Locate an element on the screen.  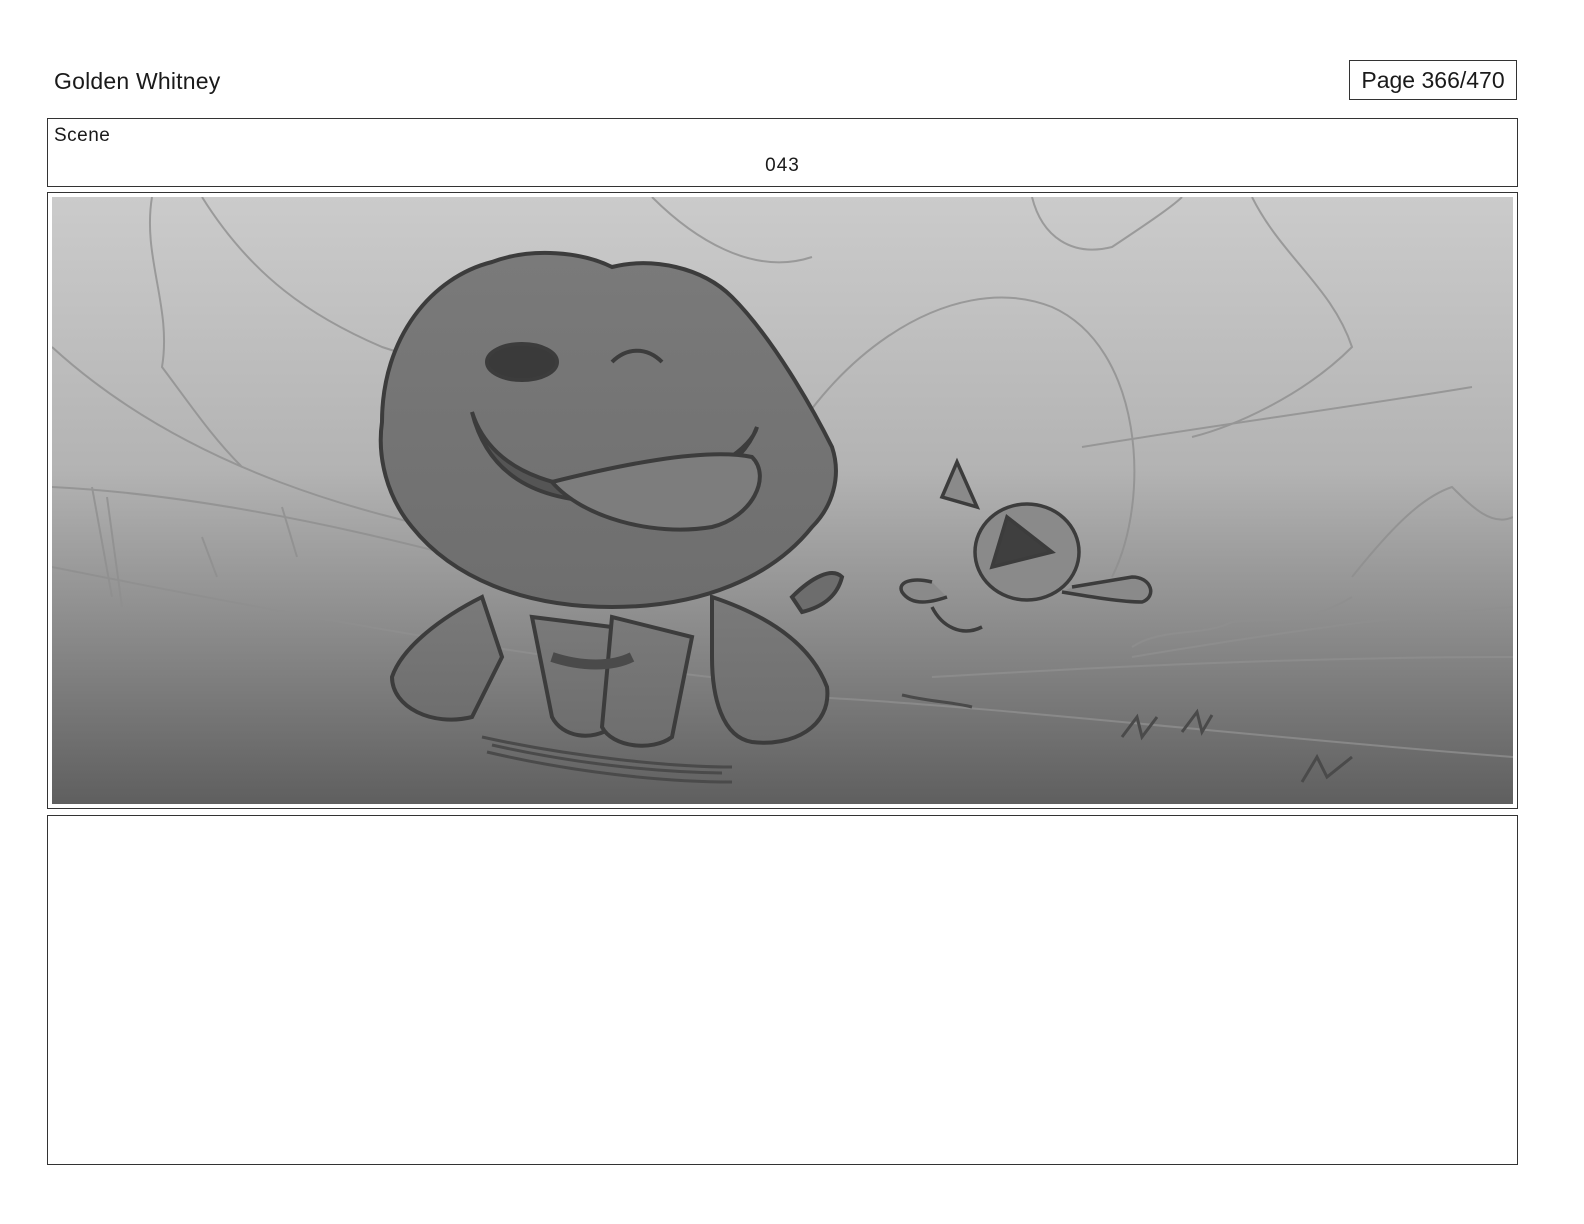
page-counter: Page 366/470 is located at coordinates (1433, 80).